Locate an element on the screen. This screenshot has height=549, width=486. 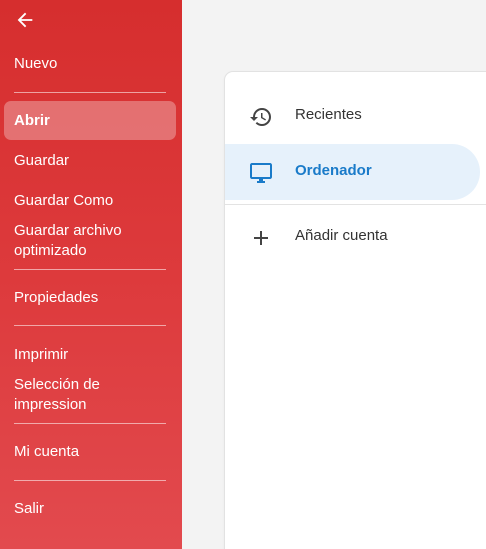
sidebar-item-mi-cuenta: Mi cuenta is located at coordinates (90, 452).